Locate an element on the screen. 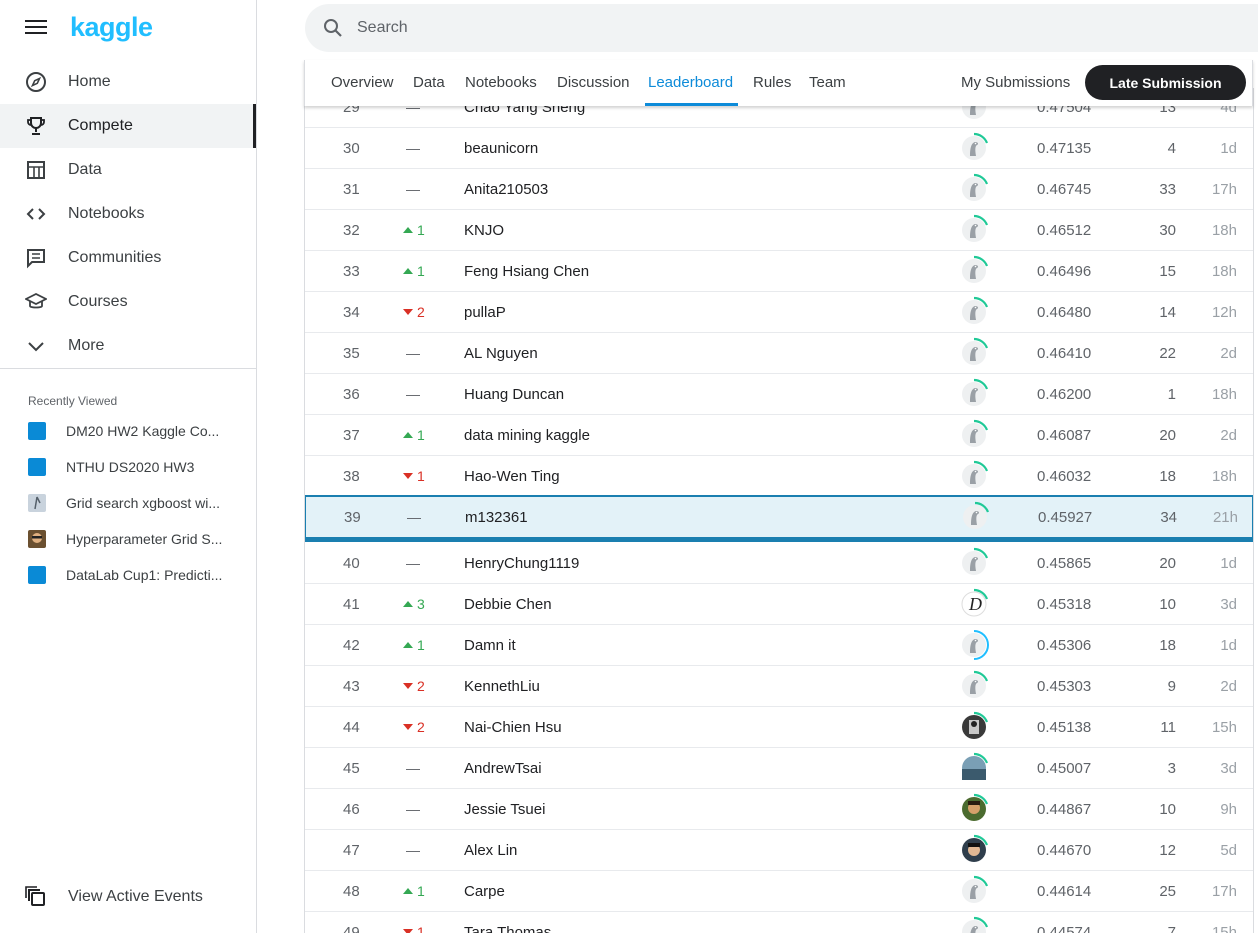 This screenshot has height=933, width=1258. team-name: Hao-Wen Ting is located at coordinates (512, 476).